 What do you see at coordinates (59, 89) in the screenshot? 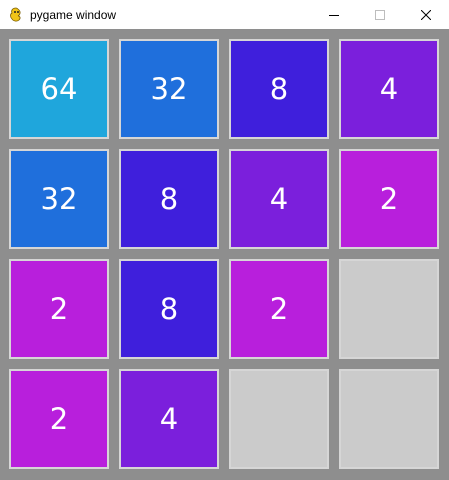
I see `tile-r1-c1: 64` at bounding box center [59, 89].